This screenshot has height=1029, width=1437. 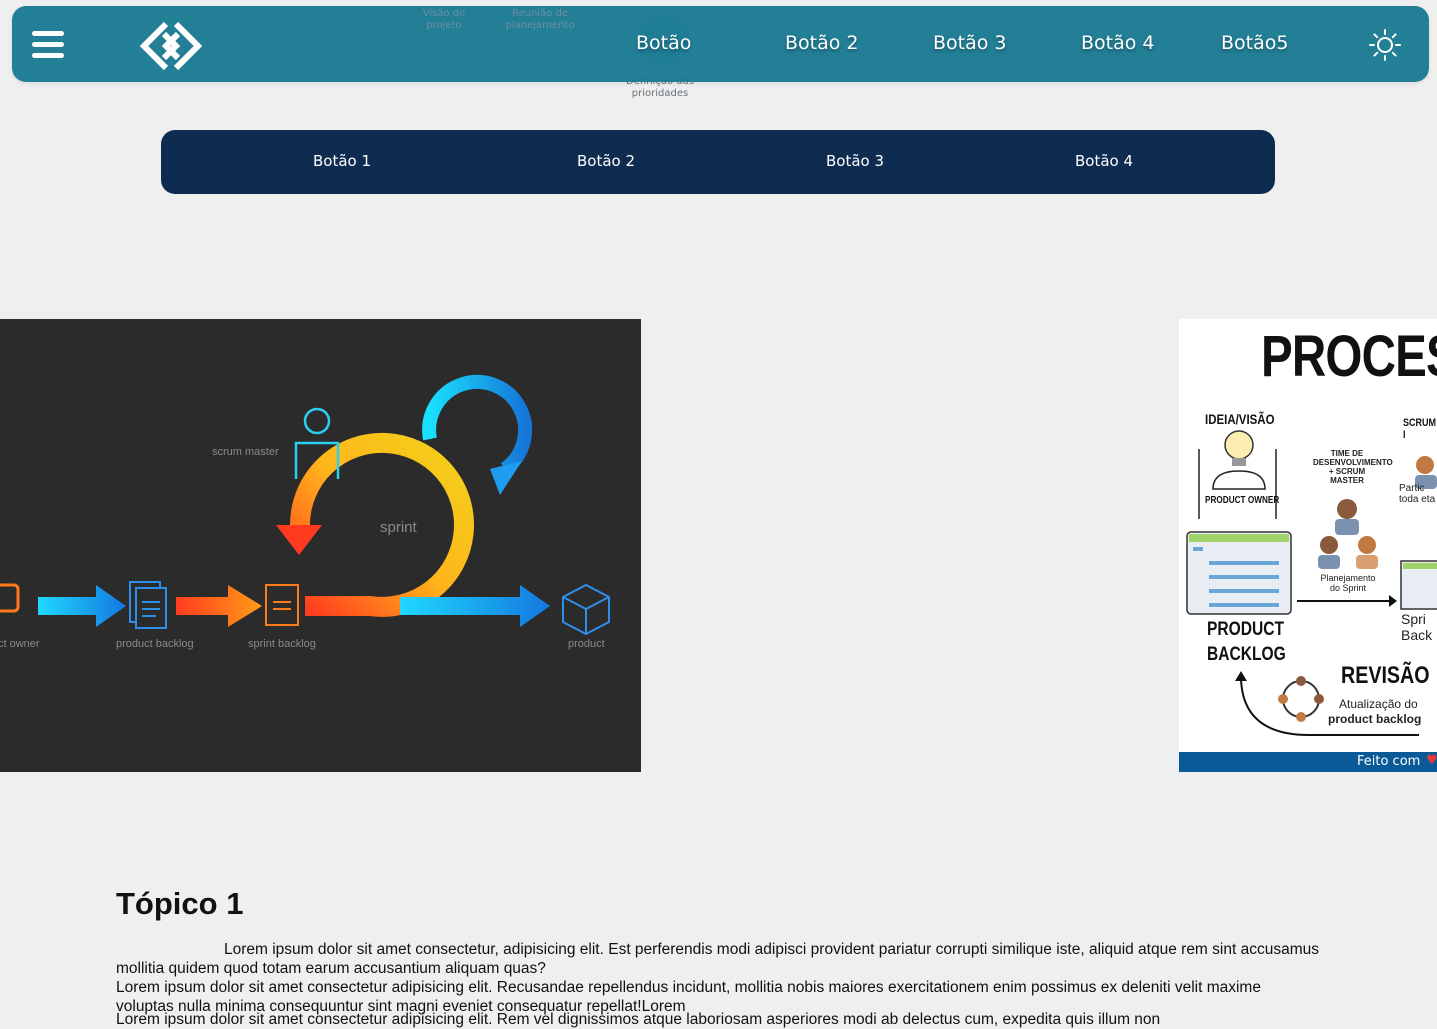 I want to click on nav-link-5: Botão5, so click(x=1254, y=43).